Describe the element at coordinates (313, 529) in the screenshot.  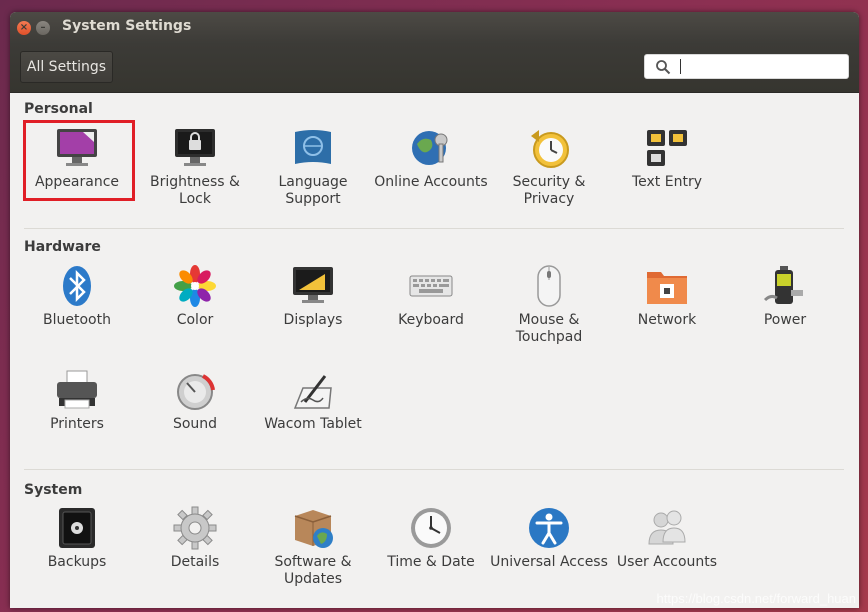
I see `software-updates-icon` at that location.